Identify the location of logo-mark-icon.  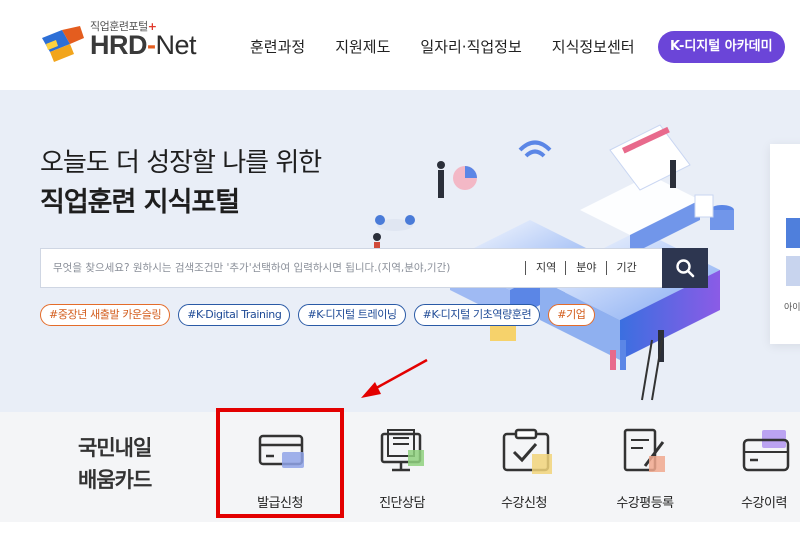
(63, 44).